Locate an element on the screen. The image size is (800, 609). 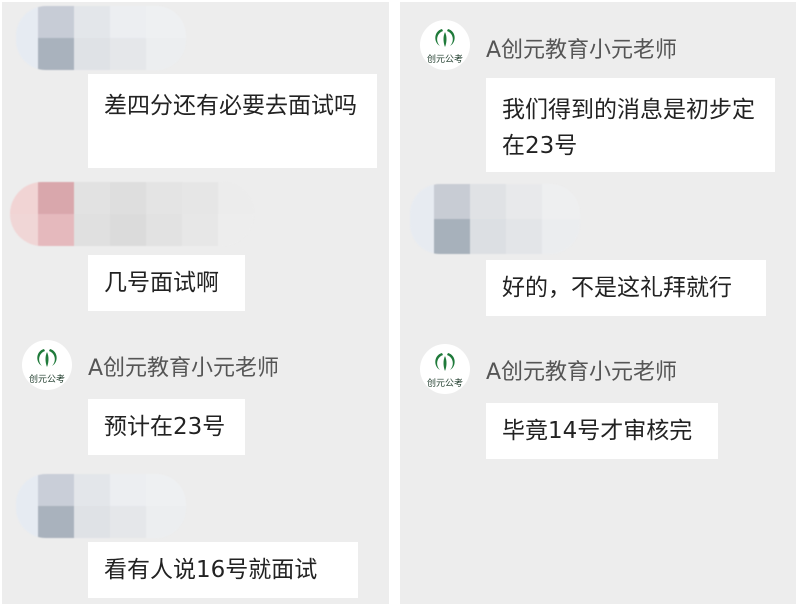
message-bubble: 预计在23号 is located at coordinates (166, 427).